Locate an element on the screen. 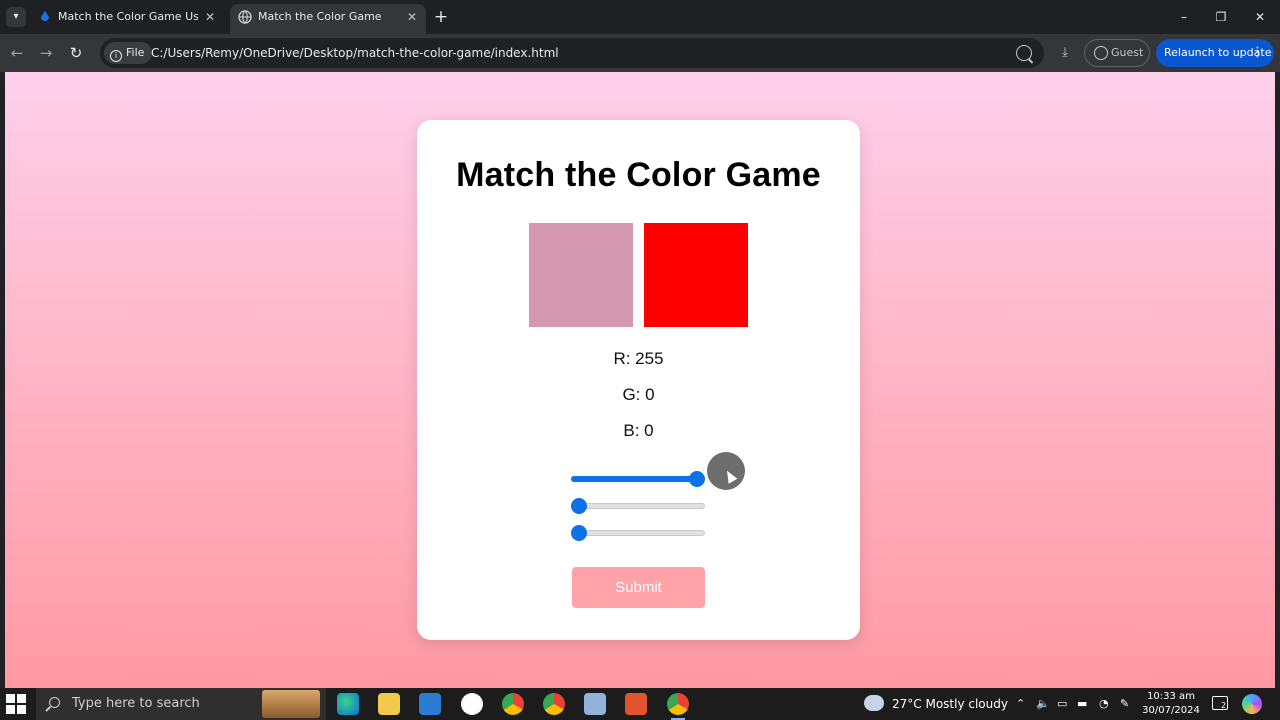 The image size is (1280, 720). target-color-swatch is located at coordinates (581, 275).